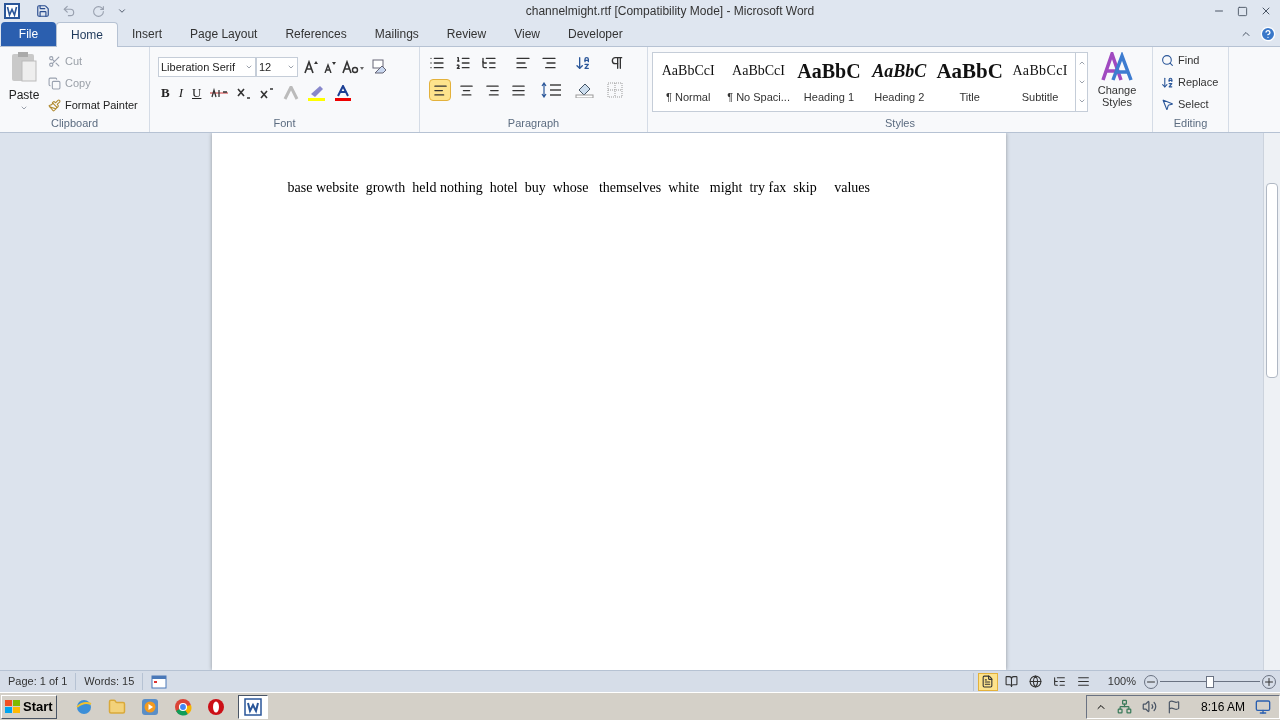 This screenshot has width=1280, height=720. What do you see at coordinates (379, 67) in the screenshot?
I see `clear-formatting-icon` at bounding box center [379, 67].